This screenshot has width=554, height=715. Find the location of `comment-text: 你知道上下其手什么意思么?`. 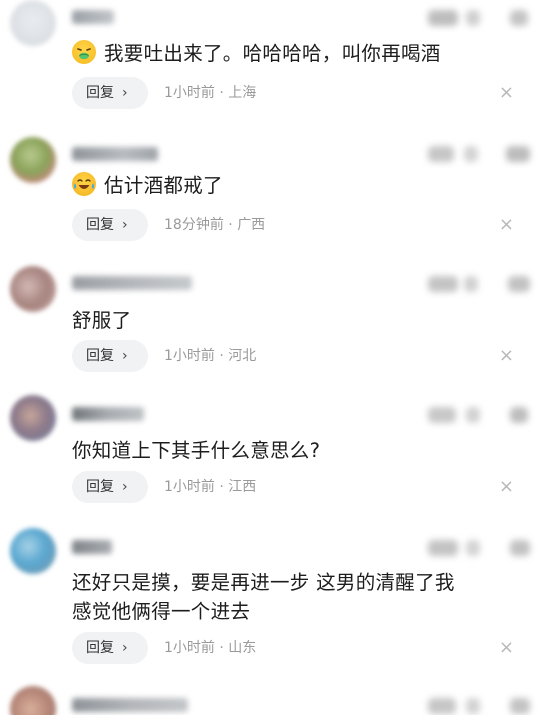

comment-text: 你知道上下其手什么意思么? is located at coordinates (196, 450).